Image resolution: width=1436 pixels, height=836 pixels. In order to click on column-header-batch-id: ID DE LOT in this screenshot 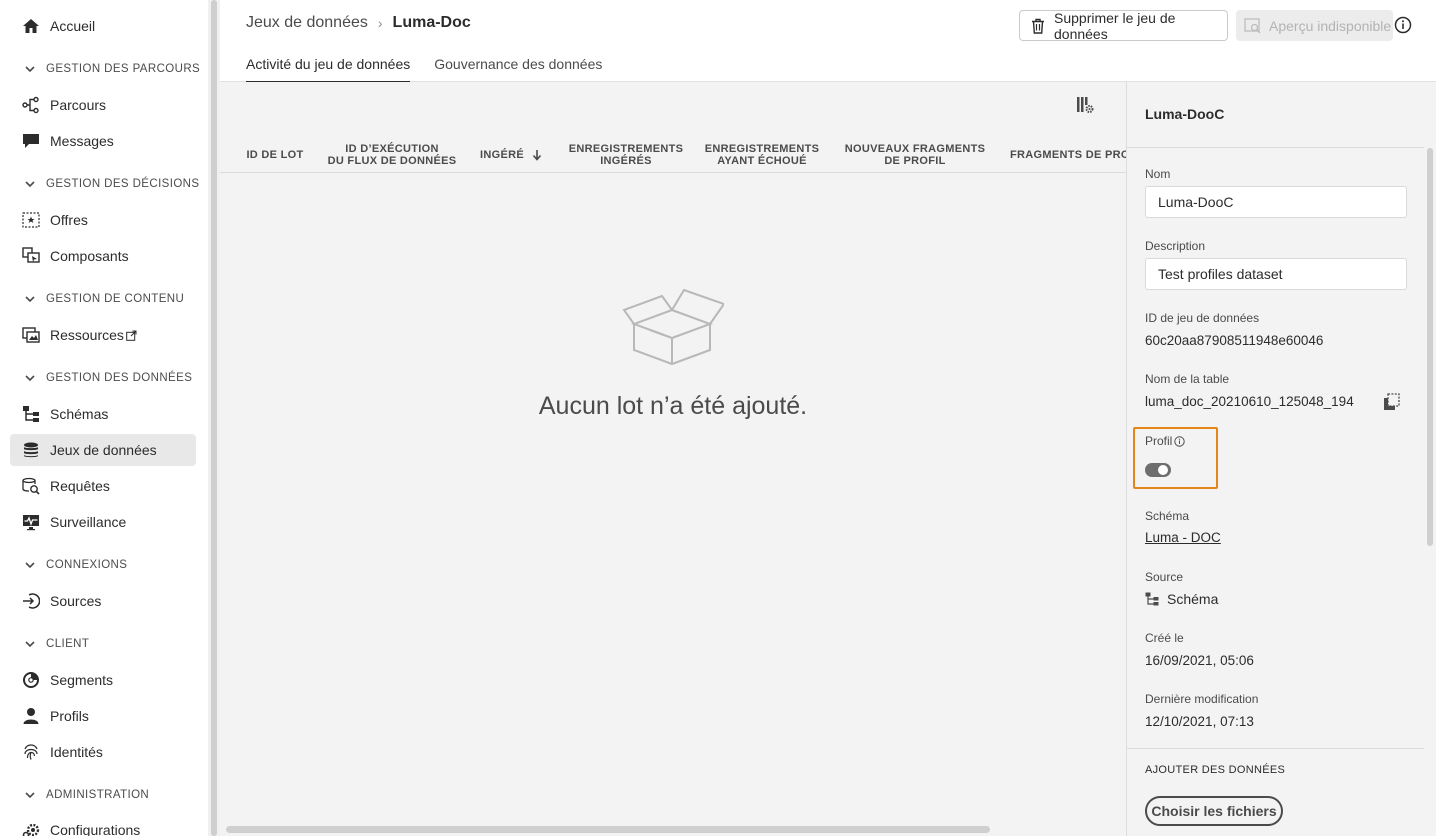, I will do `click(275, 155)`.